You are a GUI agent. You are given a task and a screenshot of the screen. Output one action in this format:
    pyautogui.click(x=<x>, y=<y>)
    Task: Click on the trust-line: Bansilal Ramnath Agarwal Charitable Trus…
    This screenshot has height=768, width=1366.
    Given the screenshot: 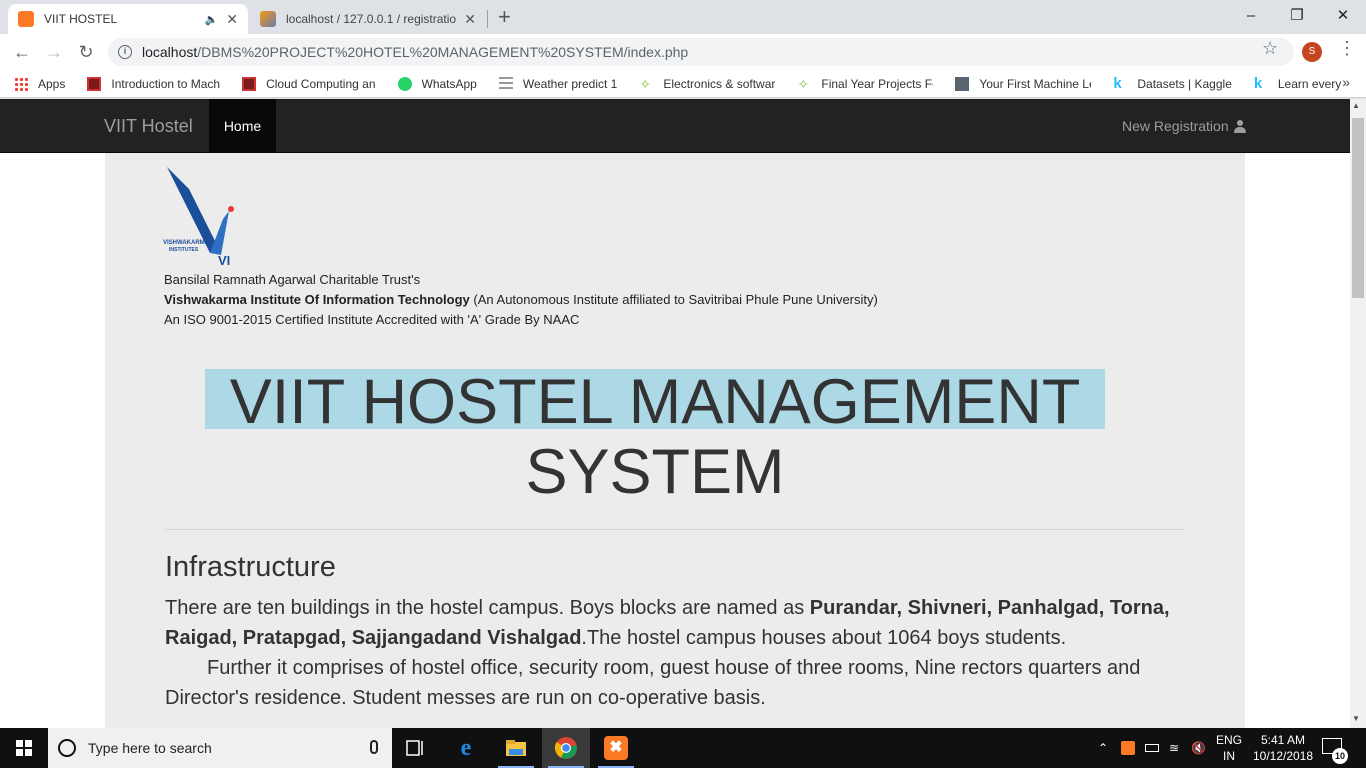 What is the action you would take?
    pyautogui.click(x=292, y=279)
    